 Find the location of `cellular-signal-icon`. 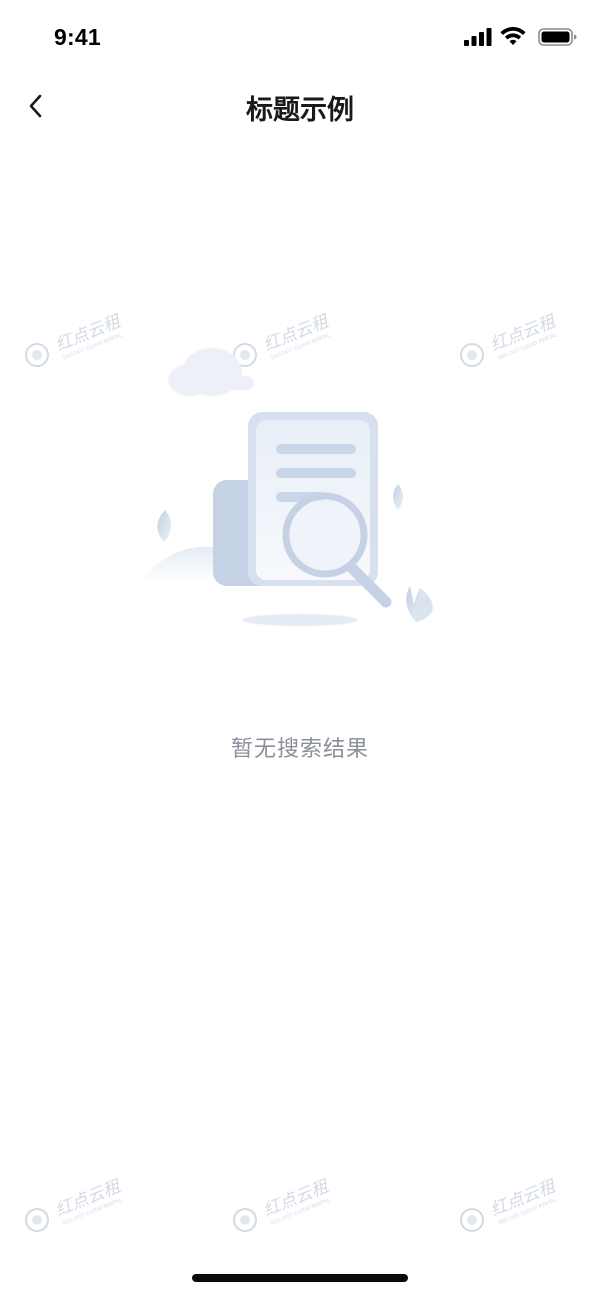

cellular-signal-icon is located at coordinates (478, 37).